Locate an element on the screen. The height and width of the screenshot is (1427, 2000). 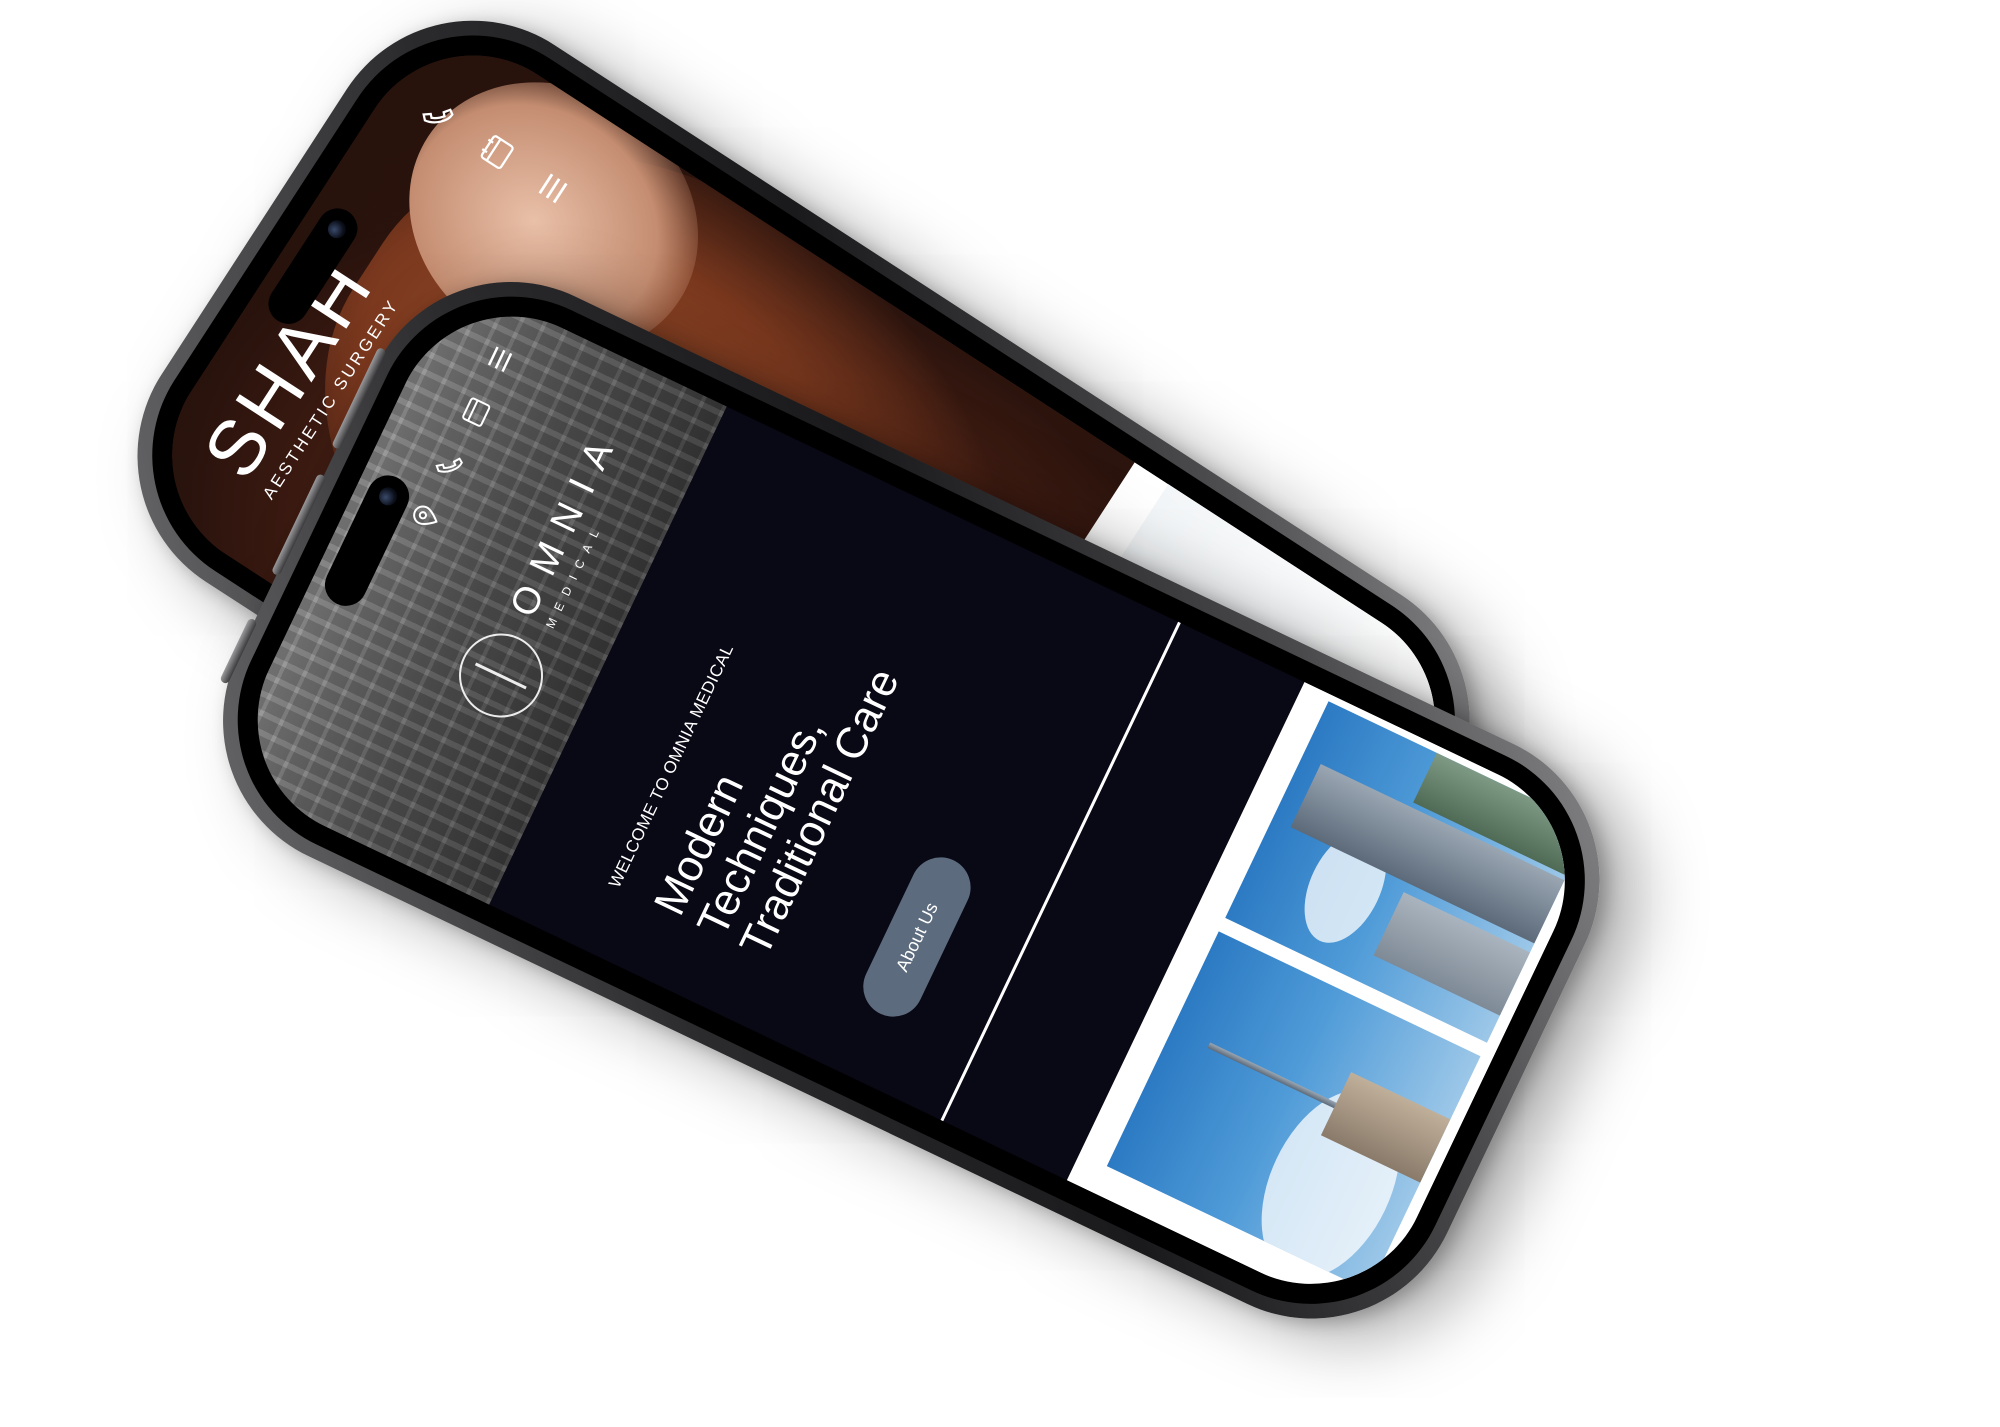
omnia-header-icons is located at coordinates (462, 437).